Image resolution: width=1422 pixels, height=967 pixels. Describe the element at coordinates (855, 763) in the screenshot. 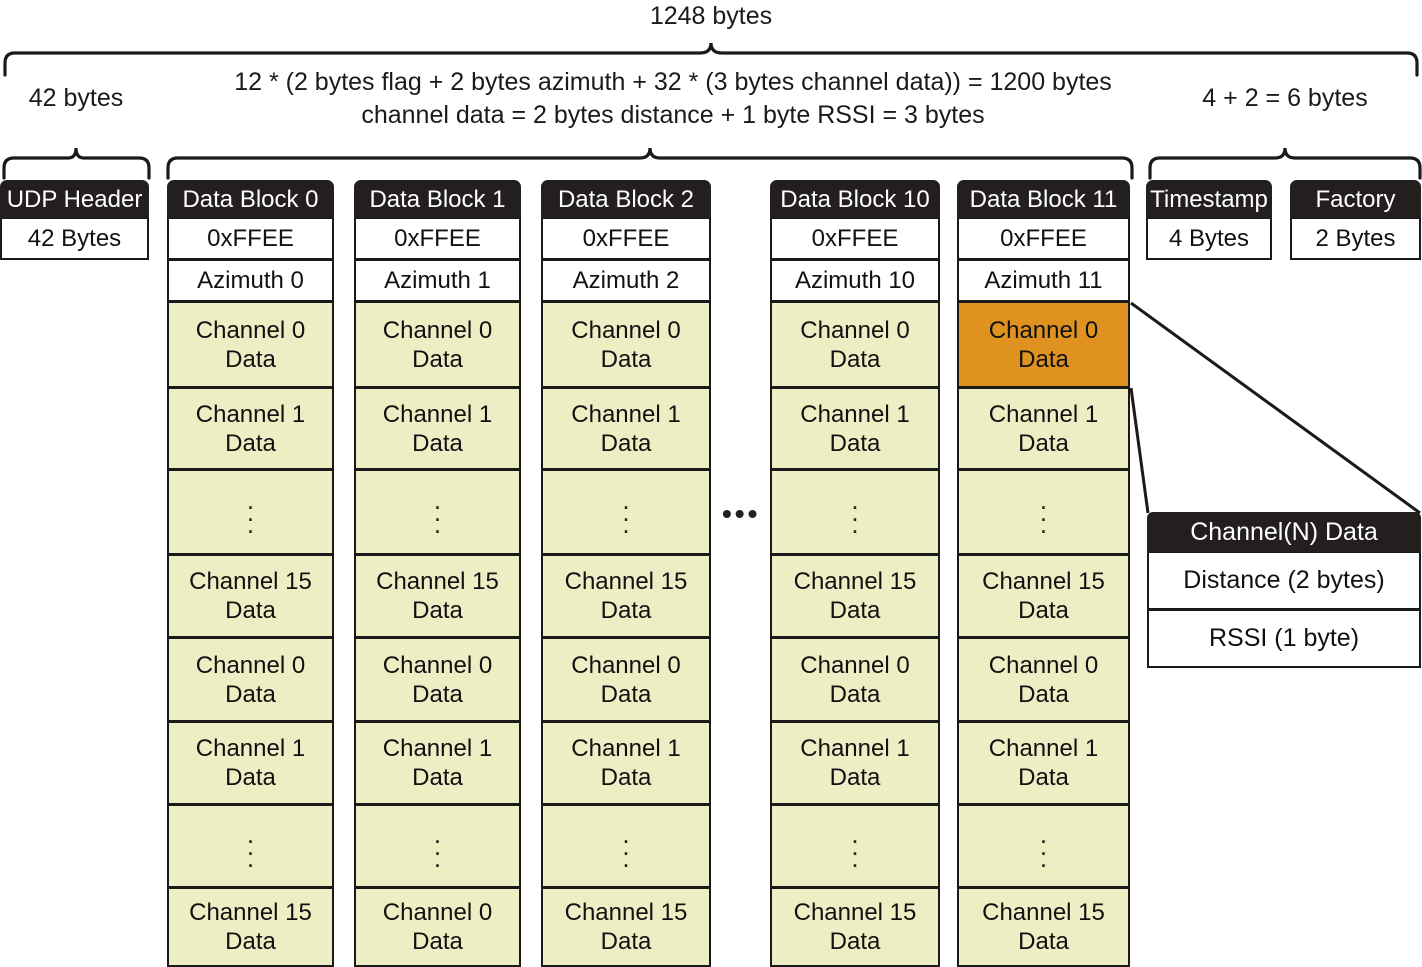

I see `data-block-10-cell-7: Channel 1 Data` at that location.